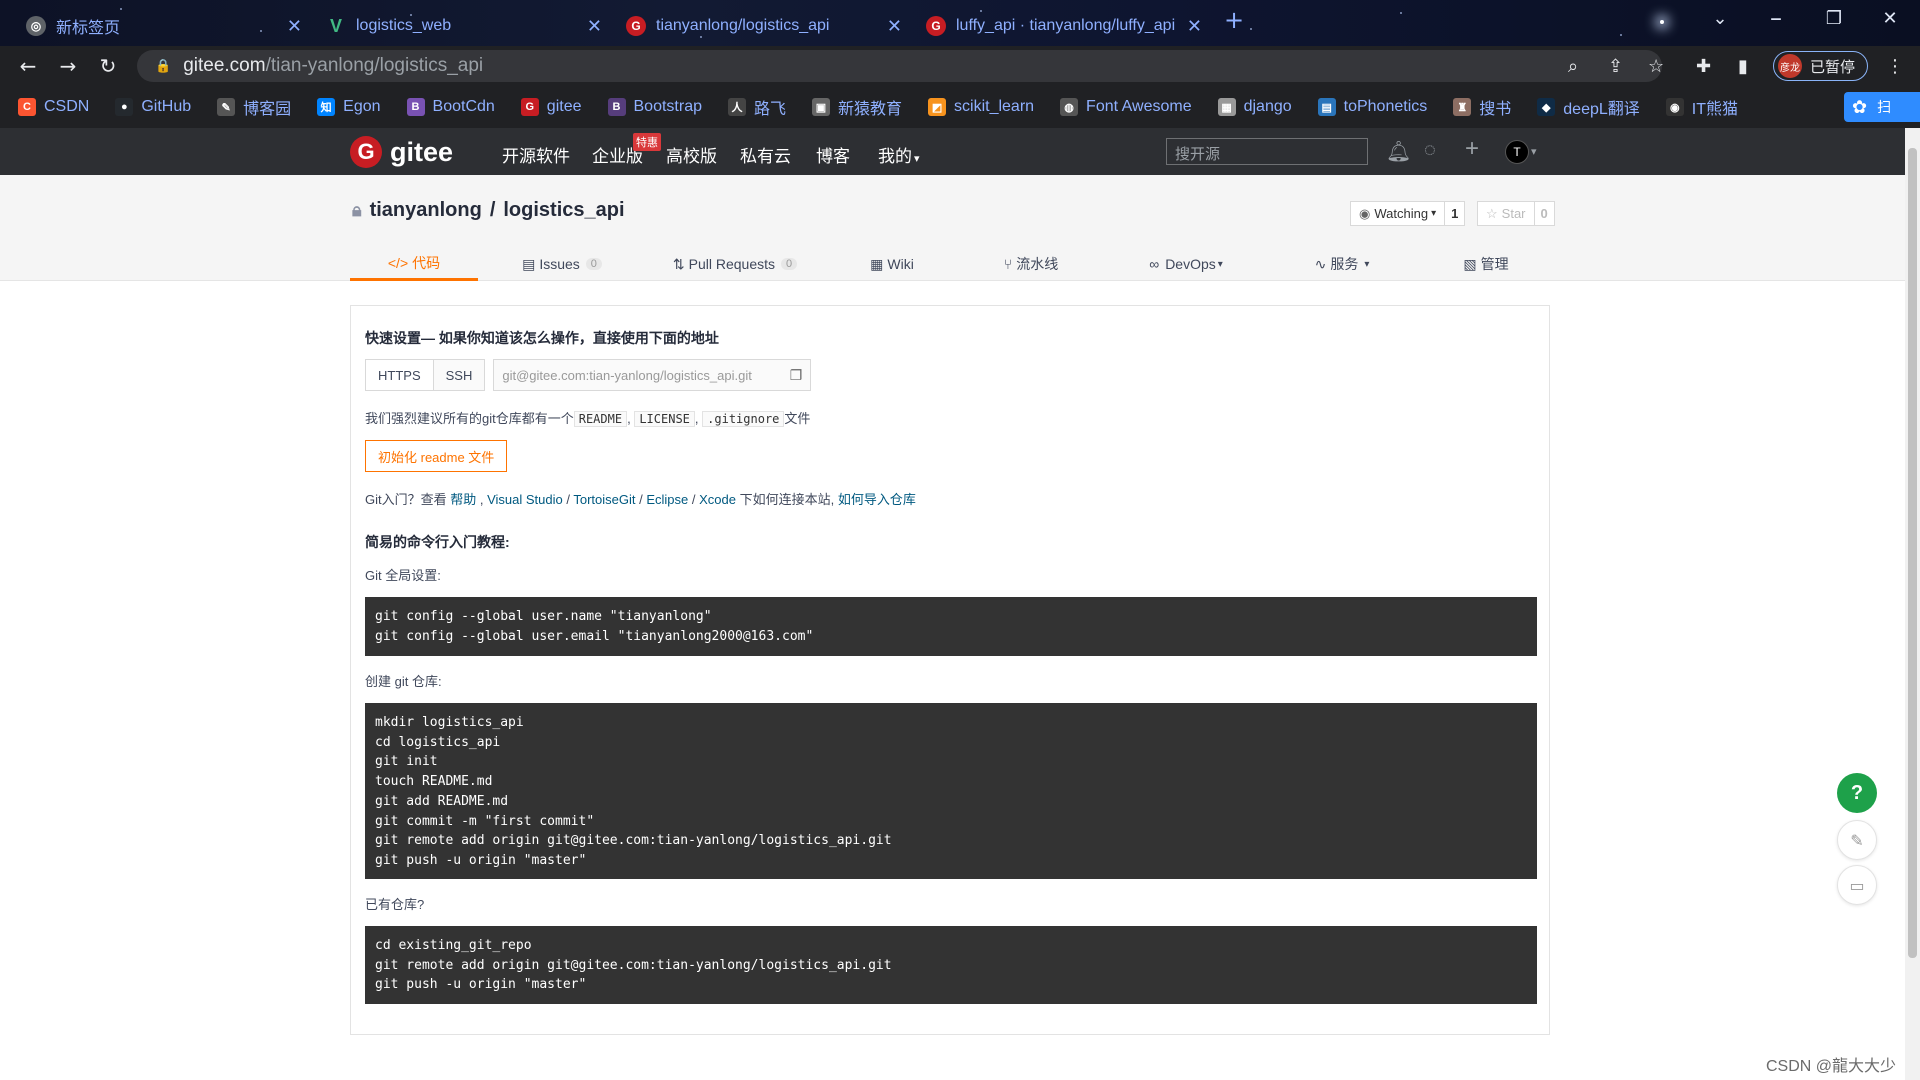 This screenshot has width=1920, height=1080. Describe the element at coordinates (254, 107) in the screenshot. I see `bookmark-item: ✎ 博客园` at that location.